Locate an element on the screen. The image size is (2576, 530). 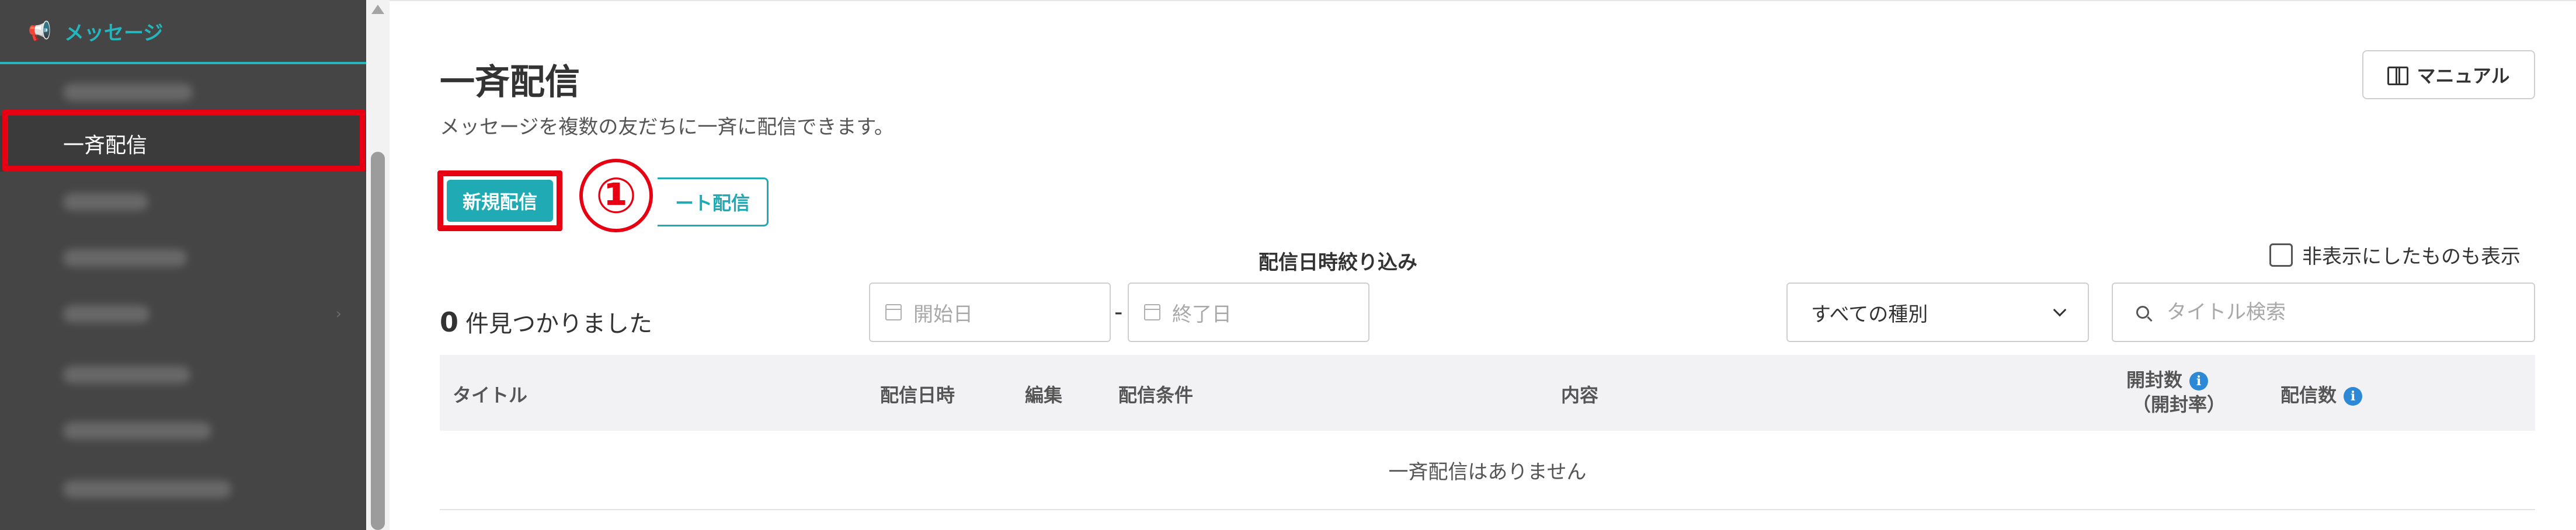
page-description: メッセージを複数の友だちに一斉に配信できます。 is located at coordinates (667, 127).